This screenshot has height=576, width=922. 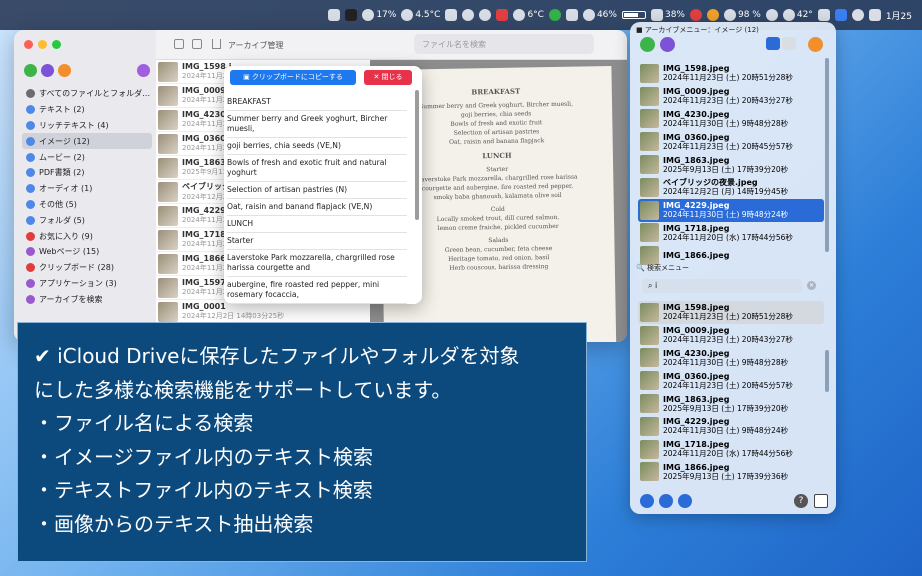 What do you see at coordinates (87, 268) in the screenshot?
I see `sidebar-item: クリップボード (28)` at bounding box center [87, 268].